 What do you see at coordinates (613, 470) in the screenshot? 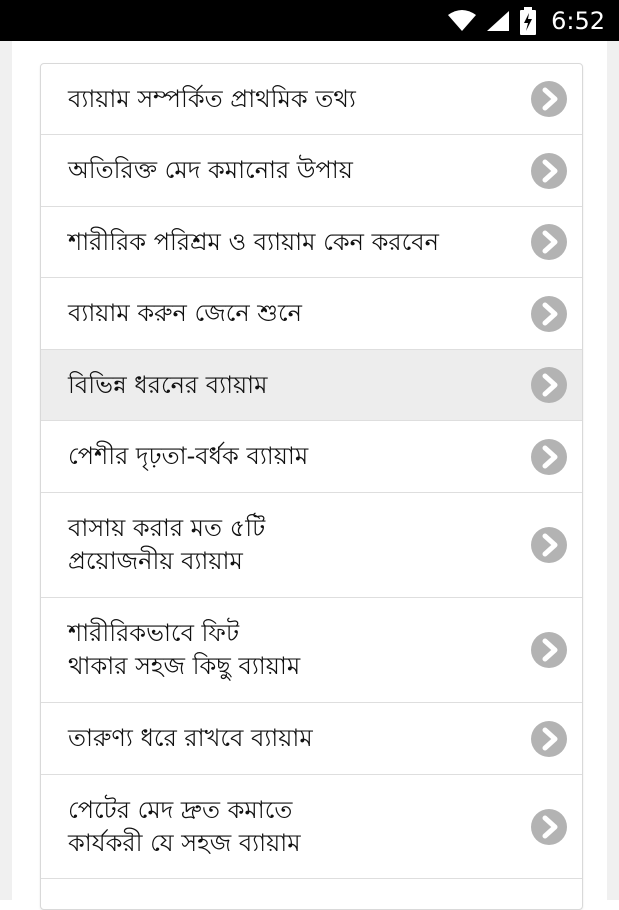
I see `panel-edge-right` at bounding box center [613, 470].